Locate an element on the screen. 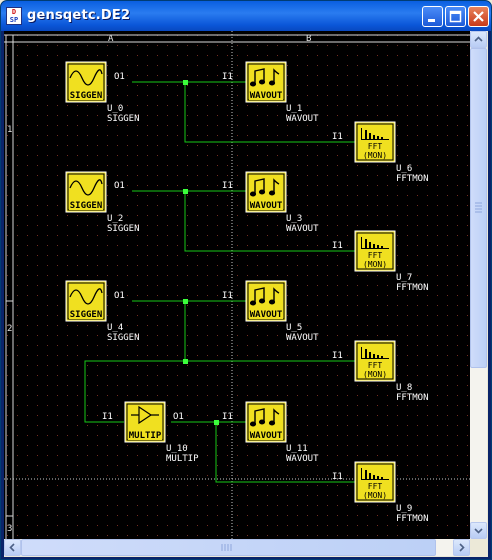  block-id: U_4 is located at coordinates (115, 328).